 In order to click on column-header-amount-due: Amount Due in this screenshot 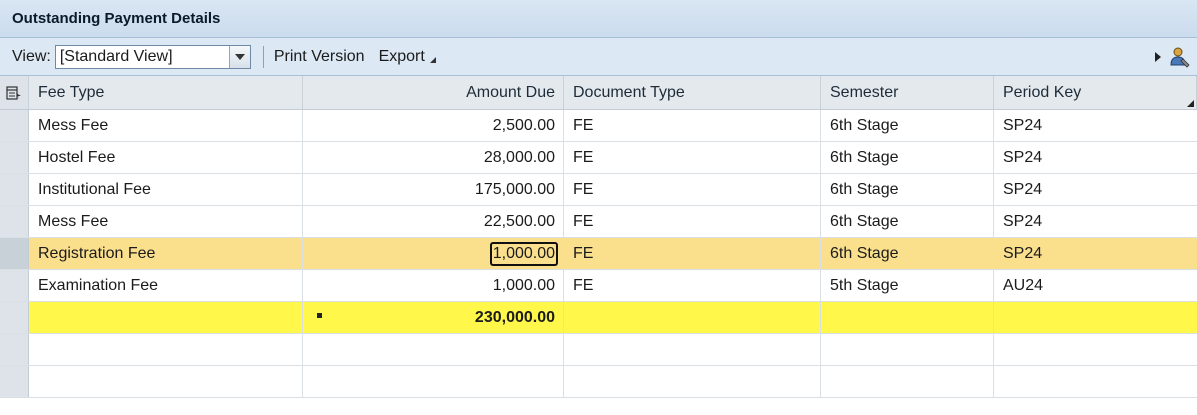, I will do `click(433, 92)`.